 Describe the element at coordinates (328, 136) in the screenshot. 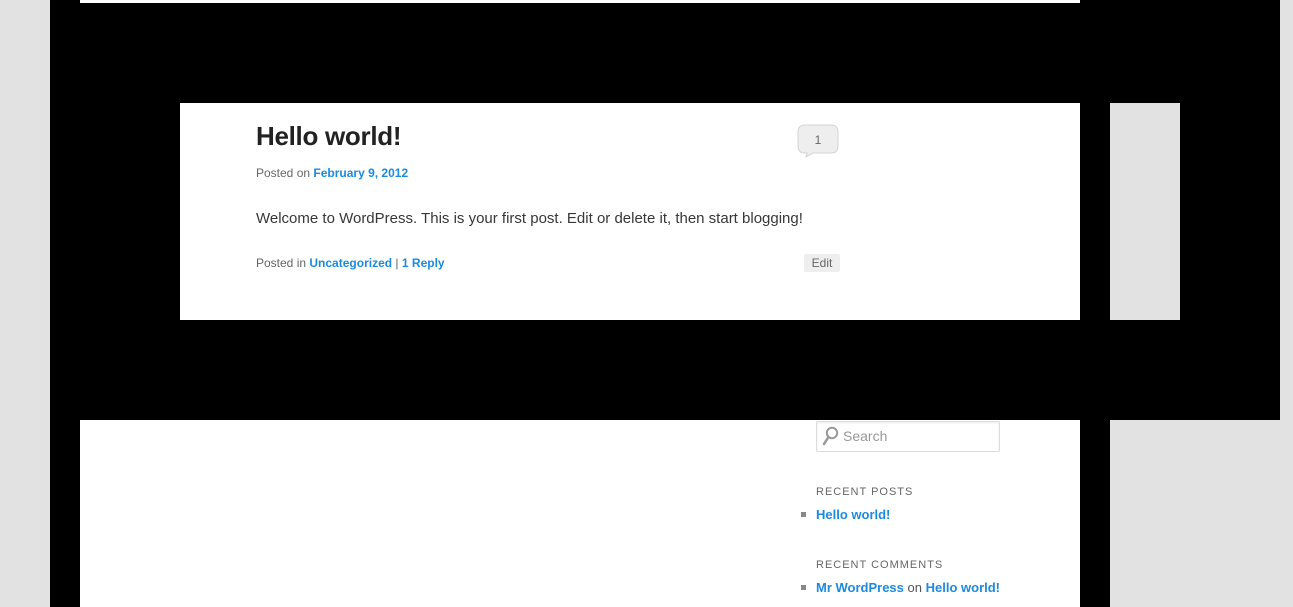

I see `post-title: Hello world!` at that location.